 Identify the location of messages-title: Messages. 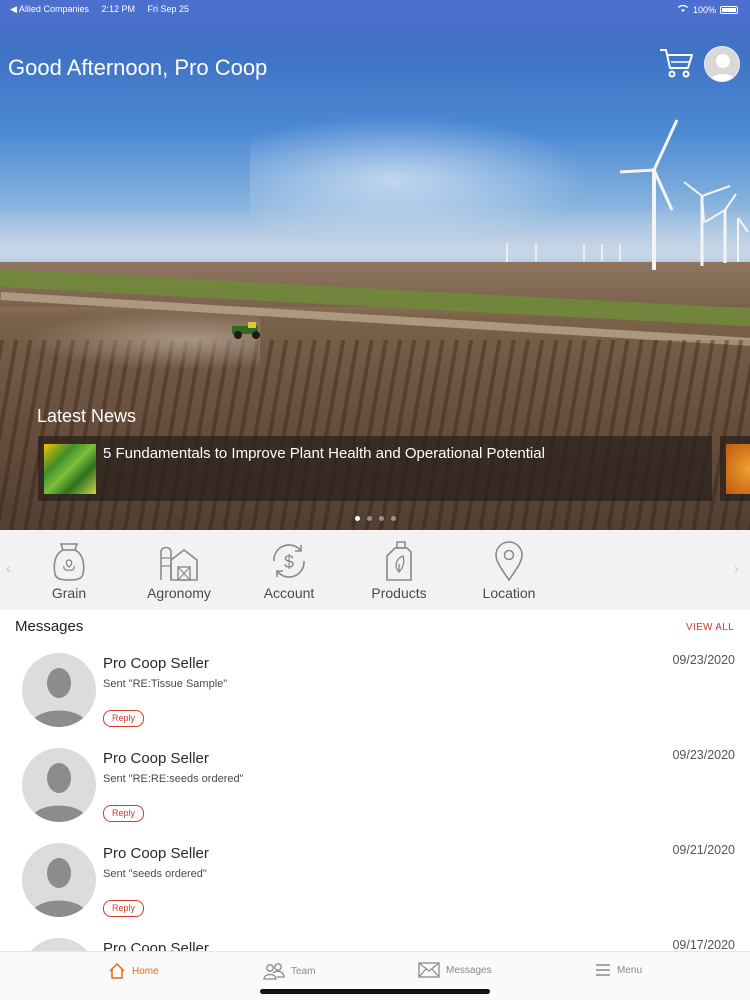
(49, 626).